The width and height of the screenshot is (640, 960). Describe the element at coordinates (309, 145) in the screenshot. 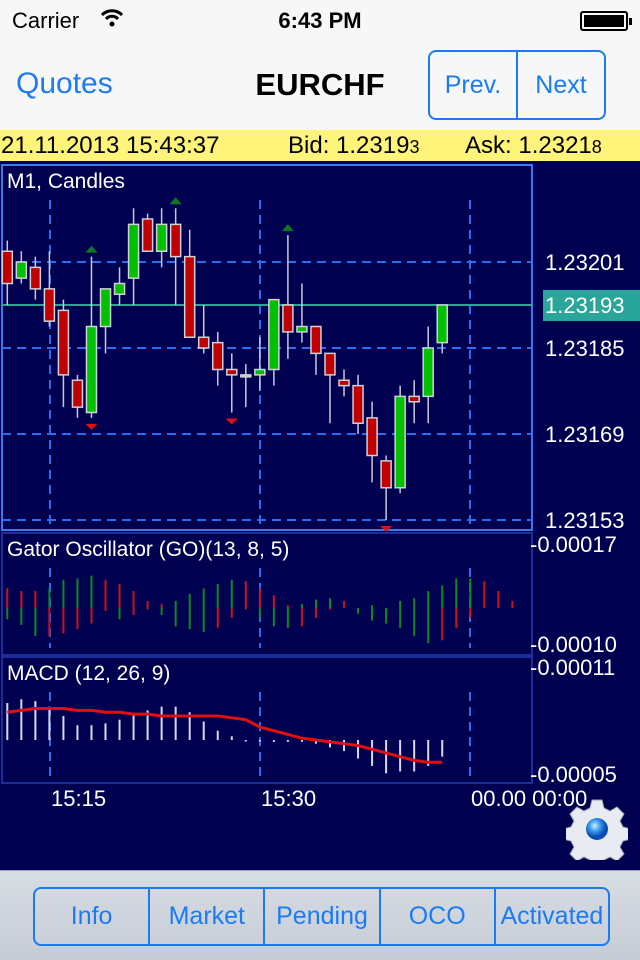

I see `bid-label: Bid:` at that location.